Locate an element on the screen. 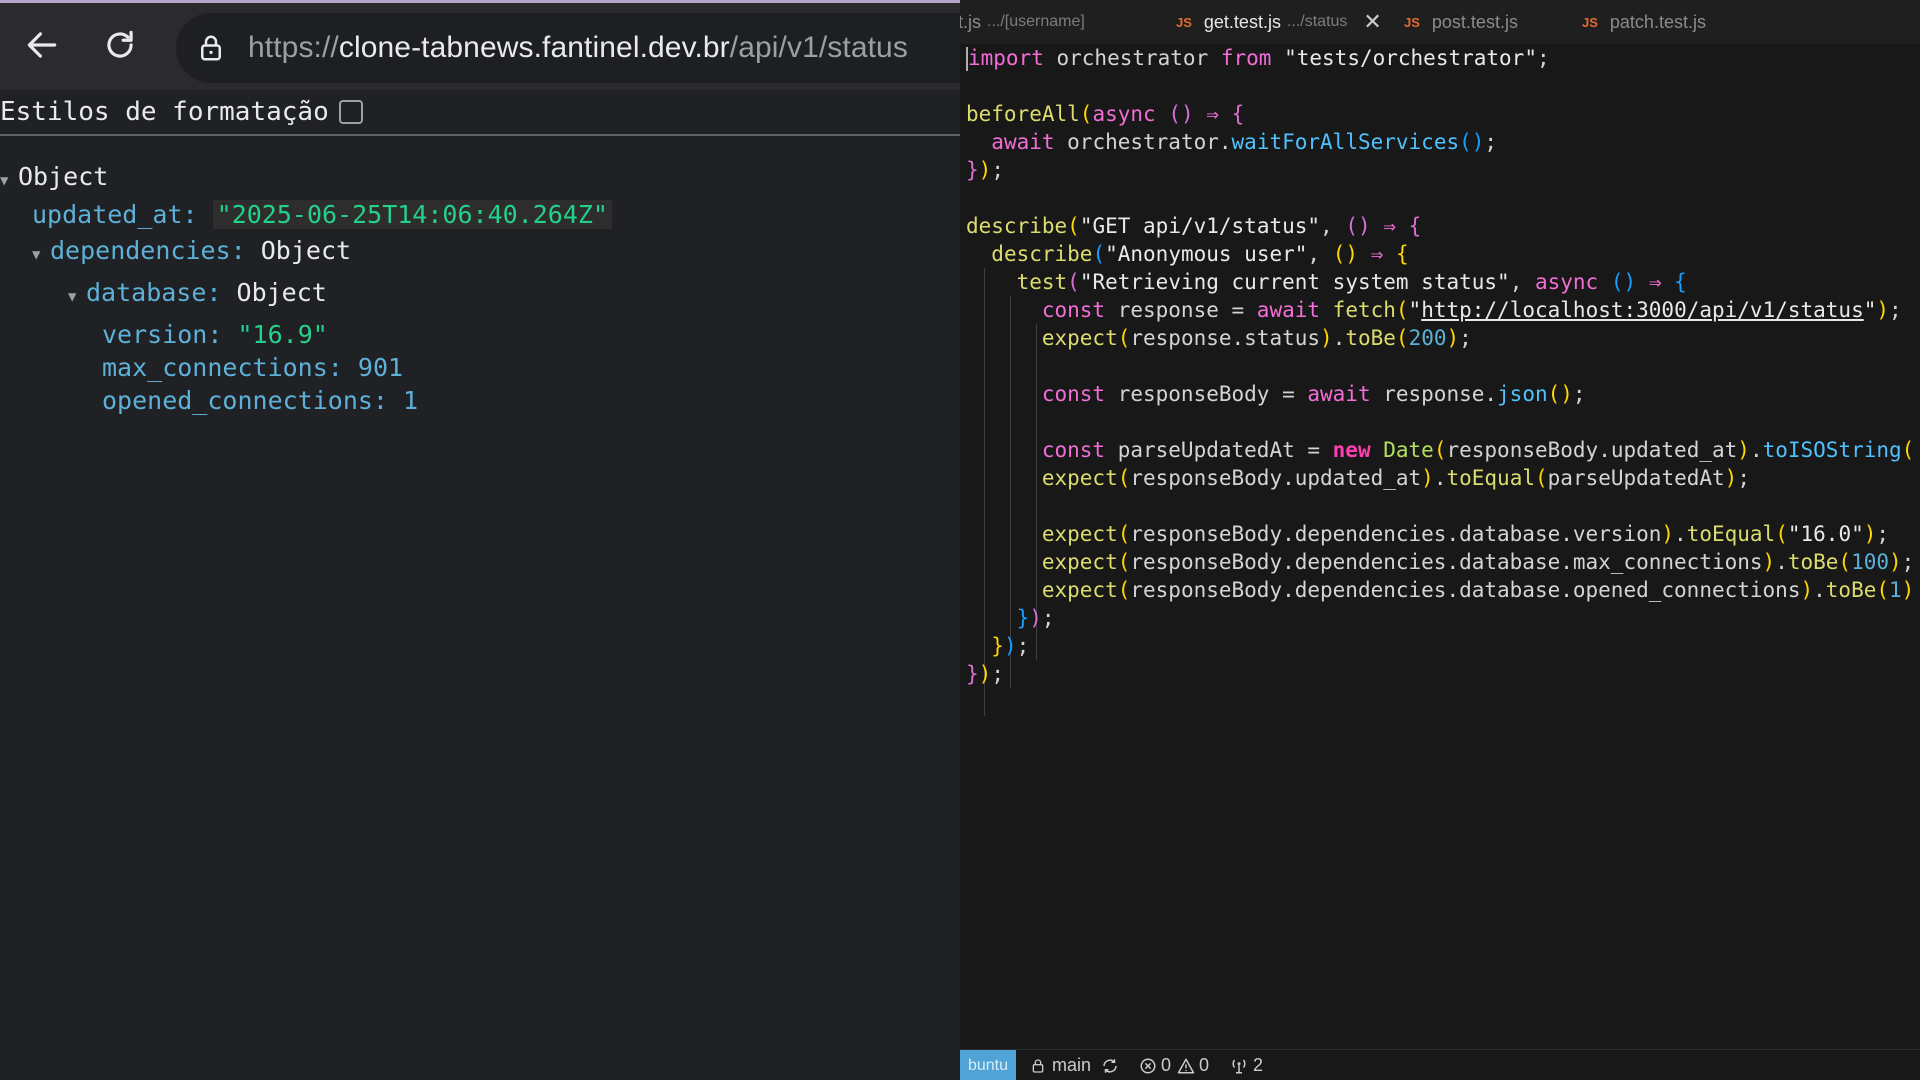 This screenshot has height=1080, width=1920. json-key: max_connections: is located at coordinates (222, 367).